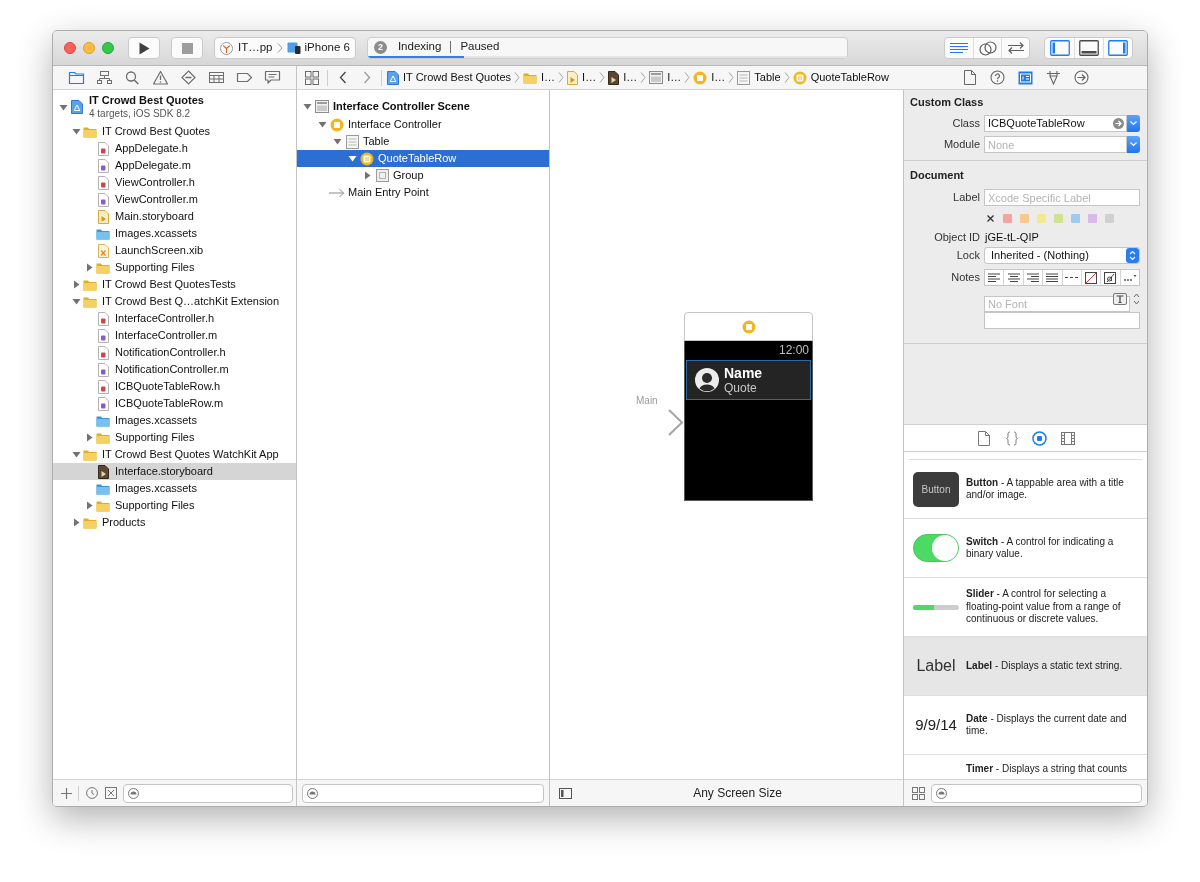 The width and height of the screenshot is (1200, 882). What do you see at coordinates (244, 77) in the screenshot?
I see `tag-icon` at bounding box center [244, 77].